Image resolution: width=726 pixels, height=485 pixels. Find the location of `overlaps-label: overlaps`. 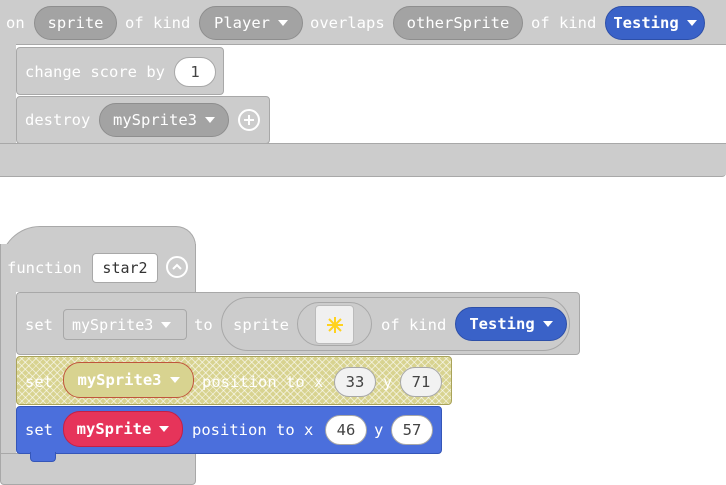

overlaps-label: overlaps is located at coordinates (347, 23).